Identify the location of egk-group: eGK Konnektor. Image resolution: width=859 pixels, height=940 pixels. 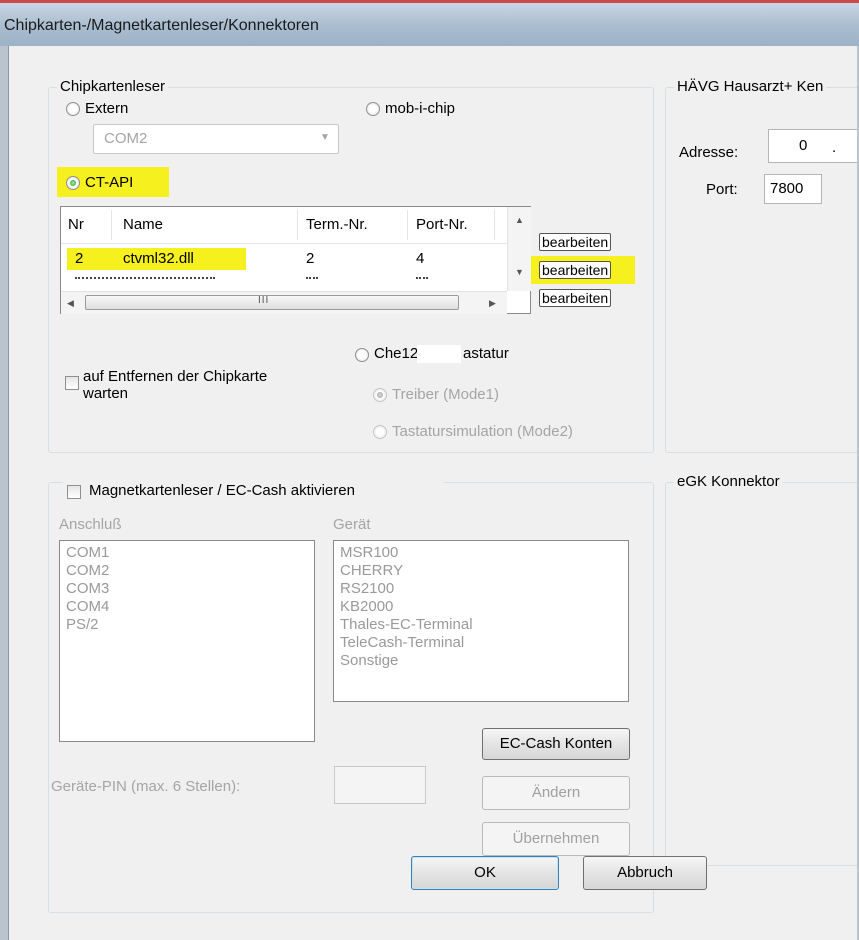
(762, 669).